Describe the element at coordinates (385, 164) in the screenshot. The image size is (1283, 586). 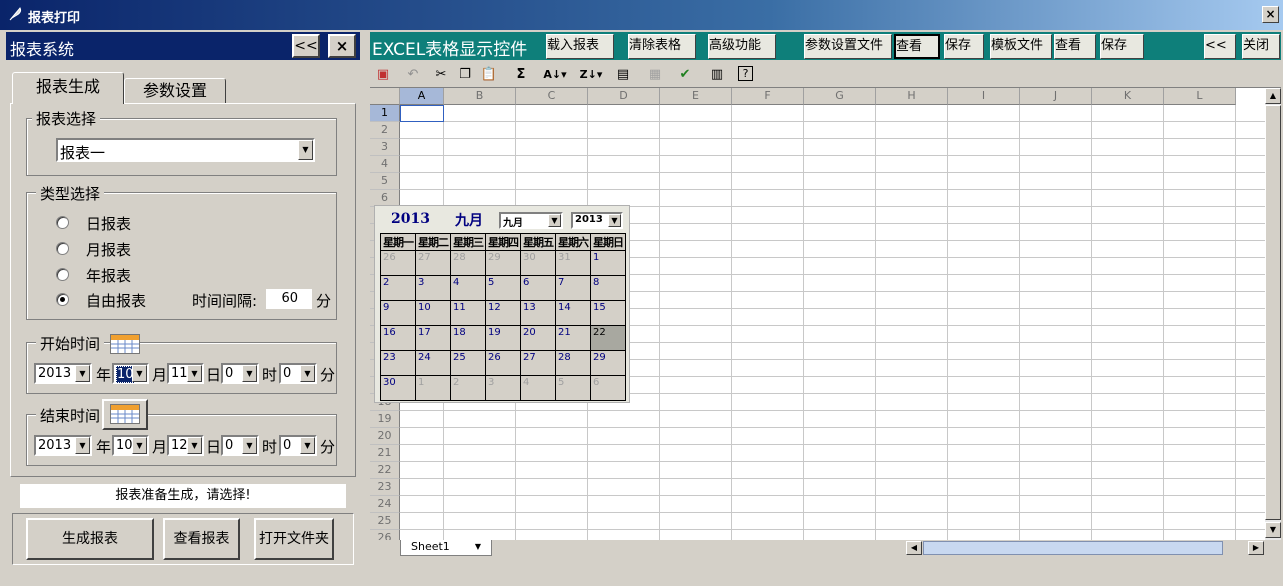
I see `row-header: 4` at that location.